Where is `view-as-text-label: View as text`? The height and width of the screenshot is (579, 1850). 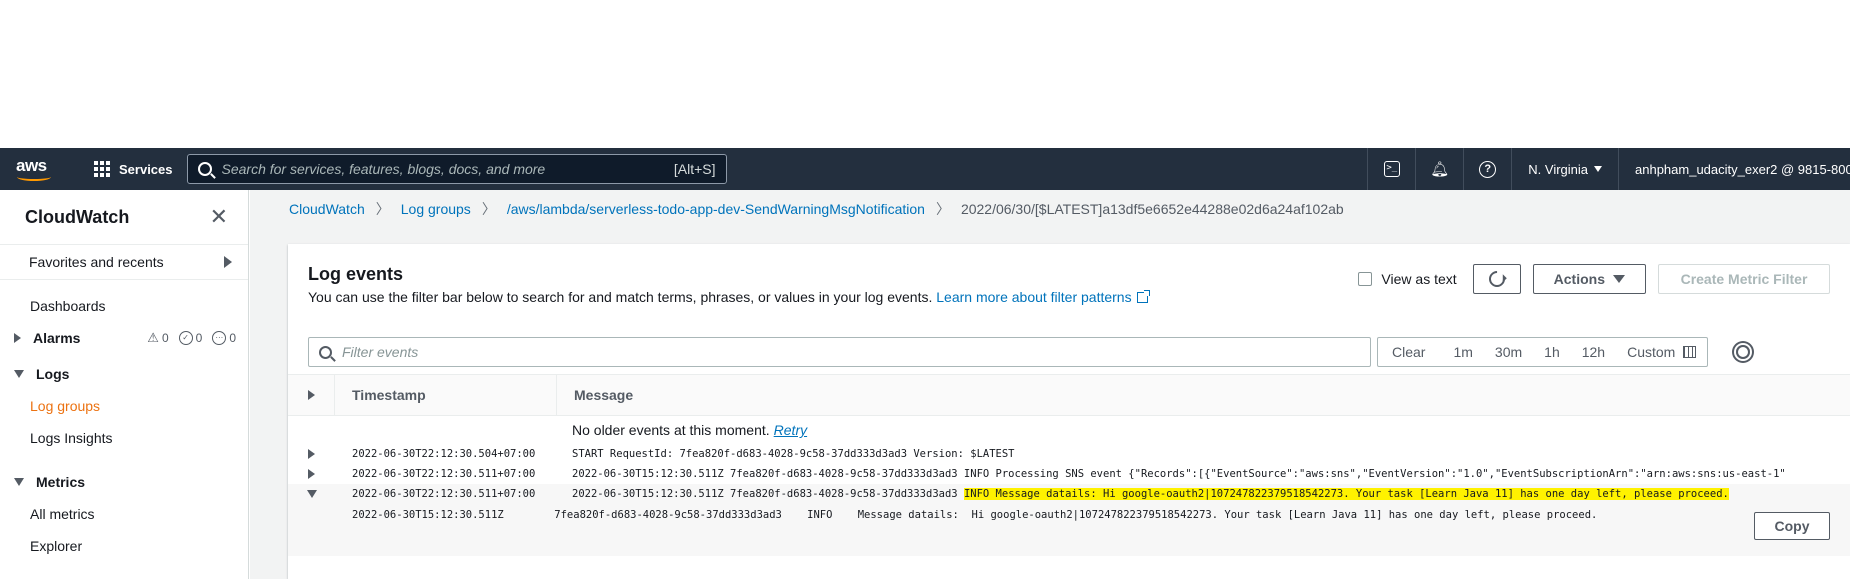
view-as-text-label: View as text is located at coordinates (1419, 279).